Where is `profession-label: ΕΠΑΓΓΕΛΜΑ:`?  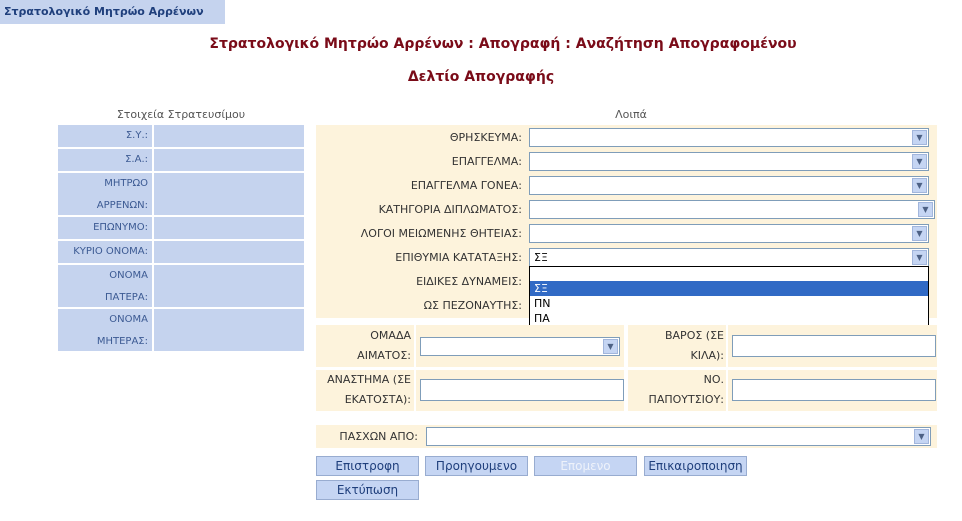
profession-label: ΕΠΑΓΓΕΛΜΑ: is located at coordinates (486, 161).